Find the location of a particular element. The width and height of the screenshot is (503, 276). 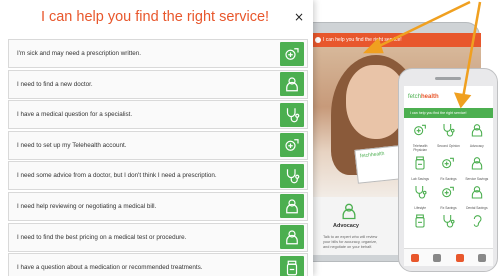

hearing-icon is located at coordinates (477, 221).